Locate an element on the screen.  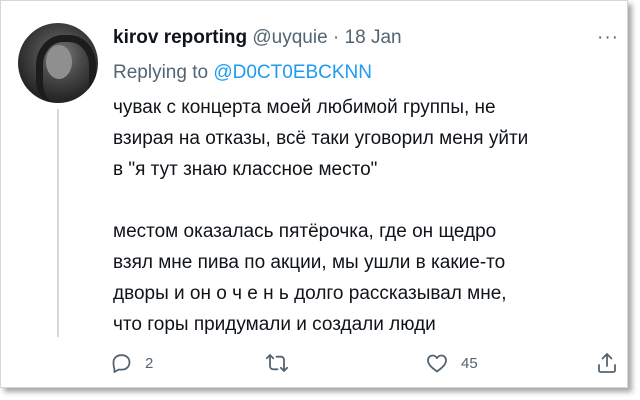
share-button is located at coordinates (607, 363).